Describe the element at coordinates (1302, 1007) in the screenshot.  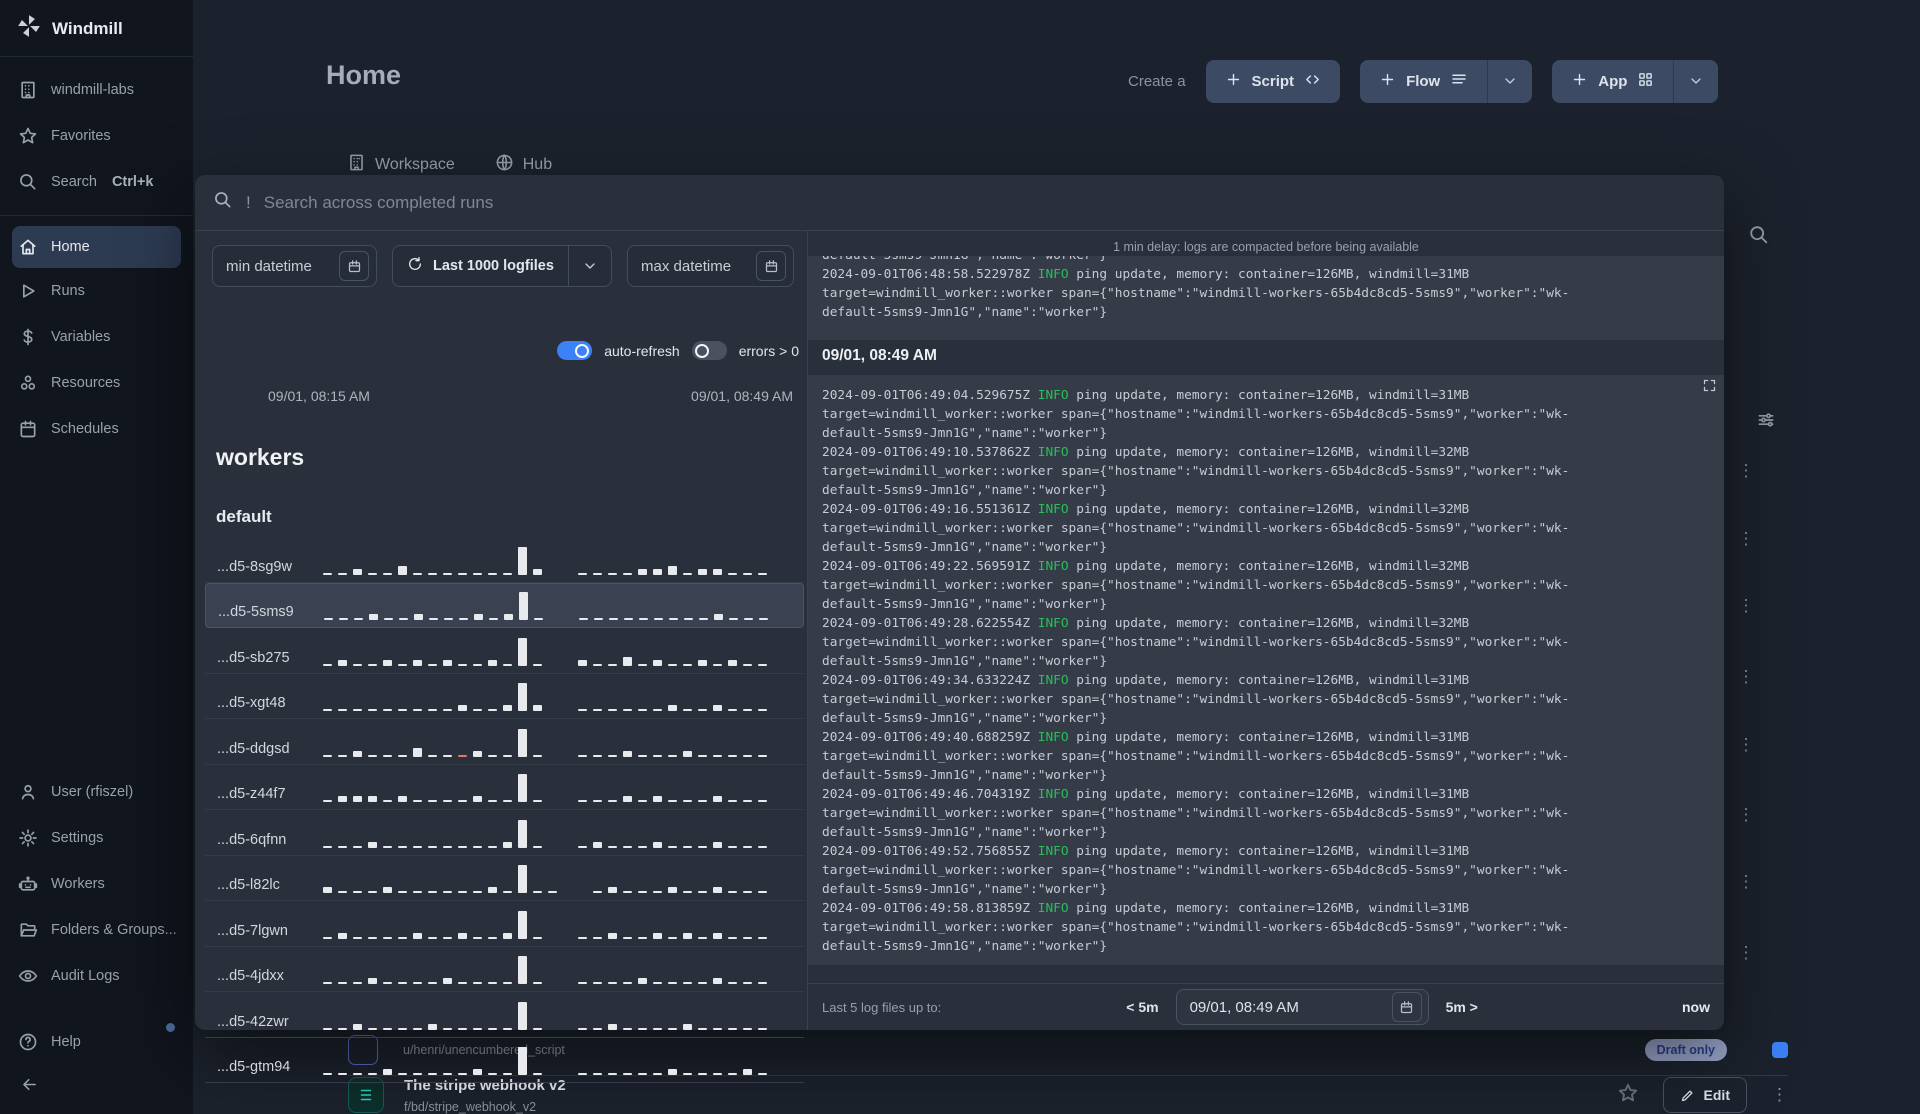
I see `footer-datetime-input: 09/01, 08:49 AM` at that location.